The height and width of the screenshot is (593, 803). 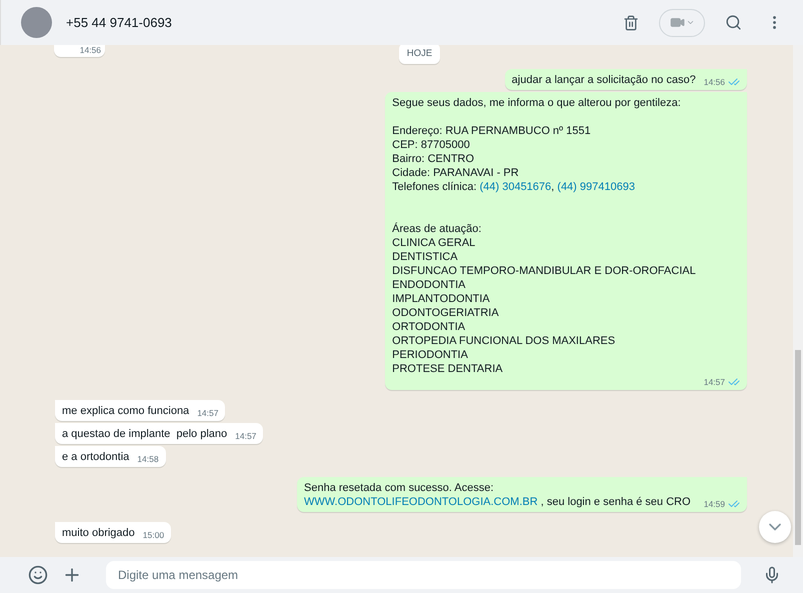 I want to click on date-chip: HOJE, so click(x=419, y=54).